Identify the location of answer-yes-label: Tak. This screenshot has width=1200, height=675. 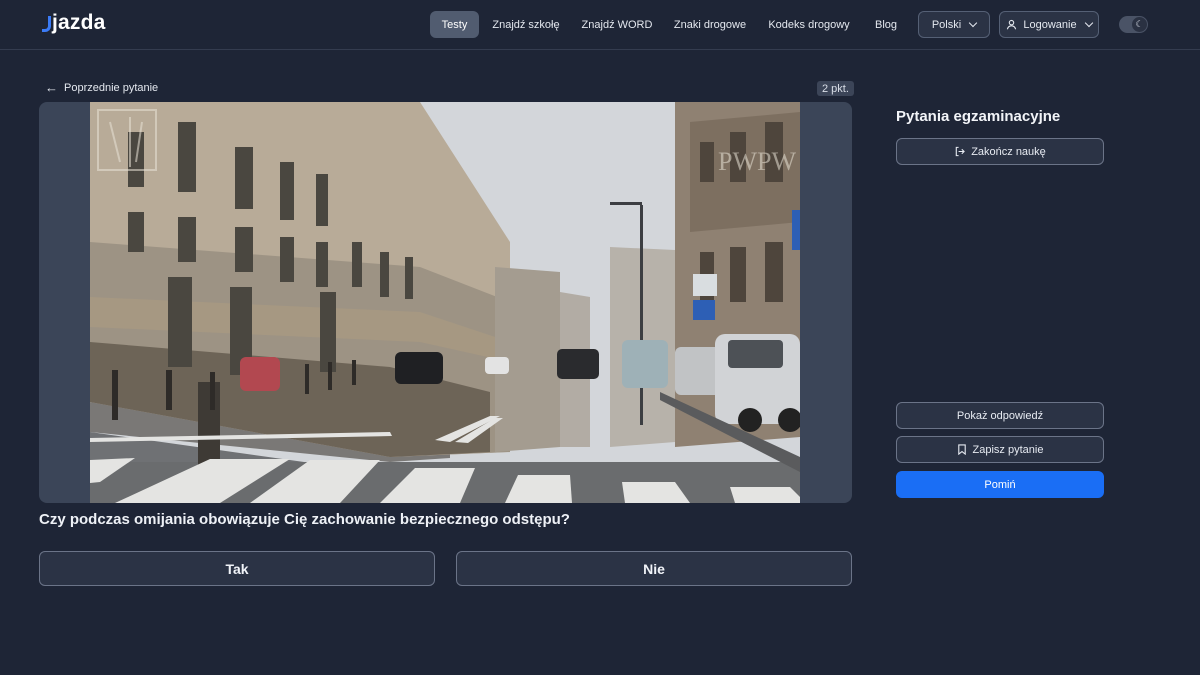
(237, 568).